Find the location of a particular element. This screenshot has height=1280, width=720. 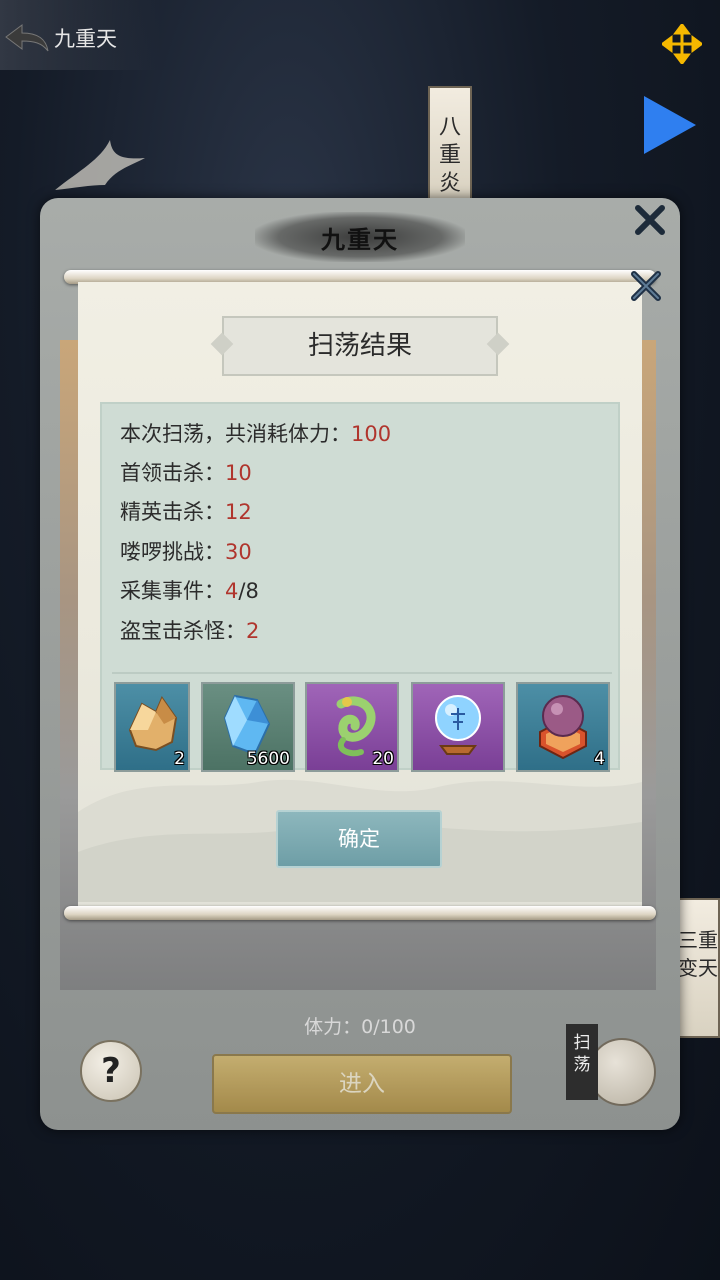

result-title-box: 扫荡结果 is located at coordinates (360, 346).